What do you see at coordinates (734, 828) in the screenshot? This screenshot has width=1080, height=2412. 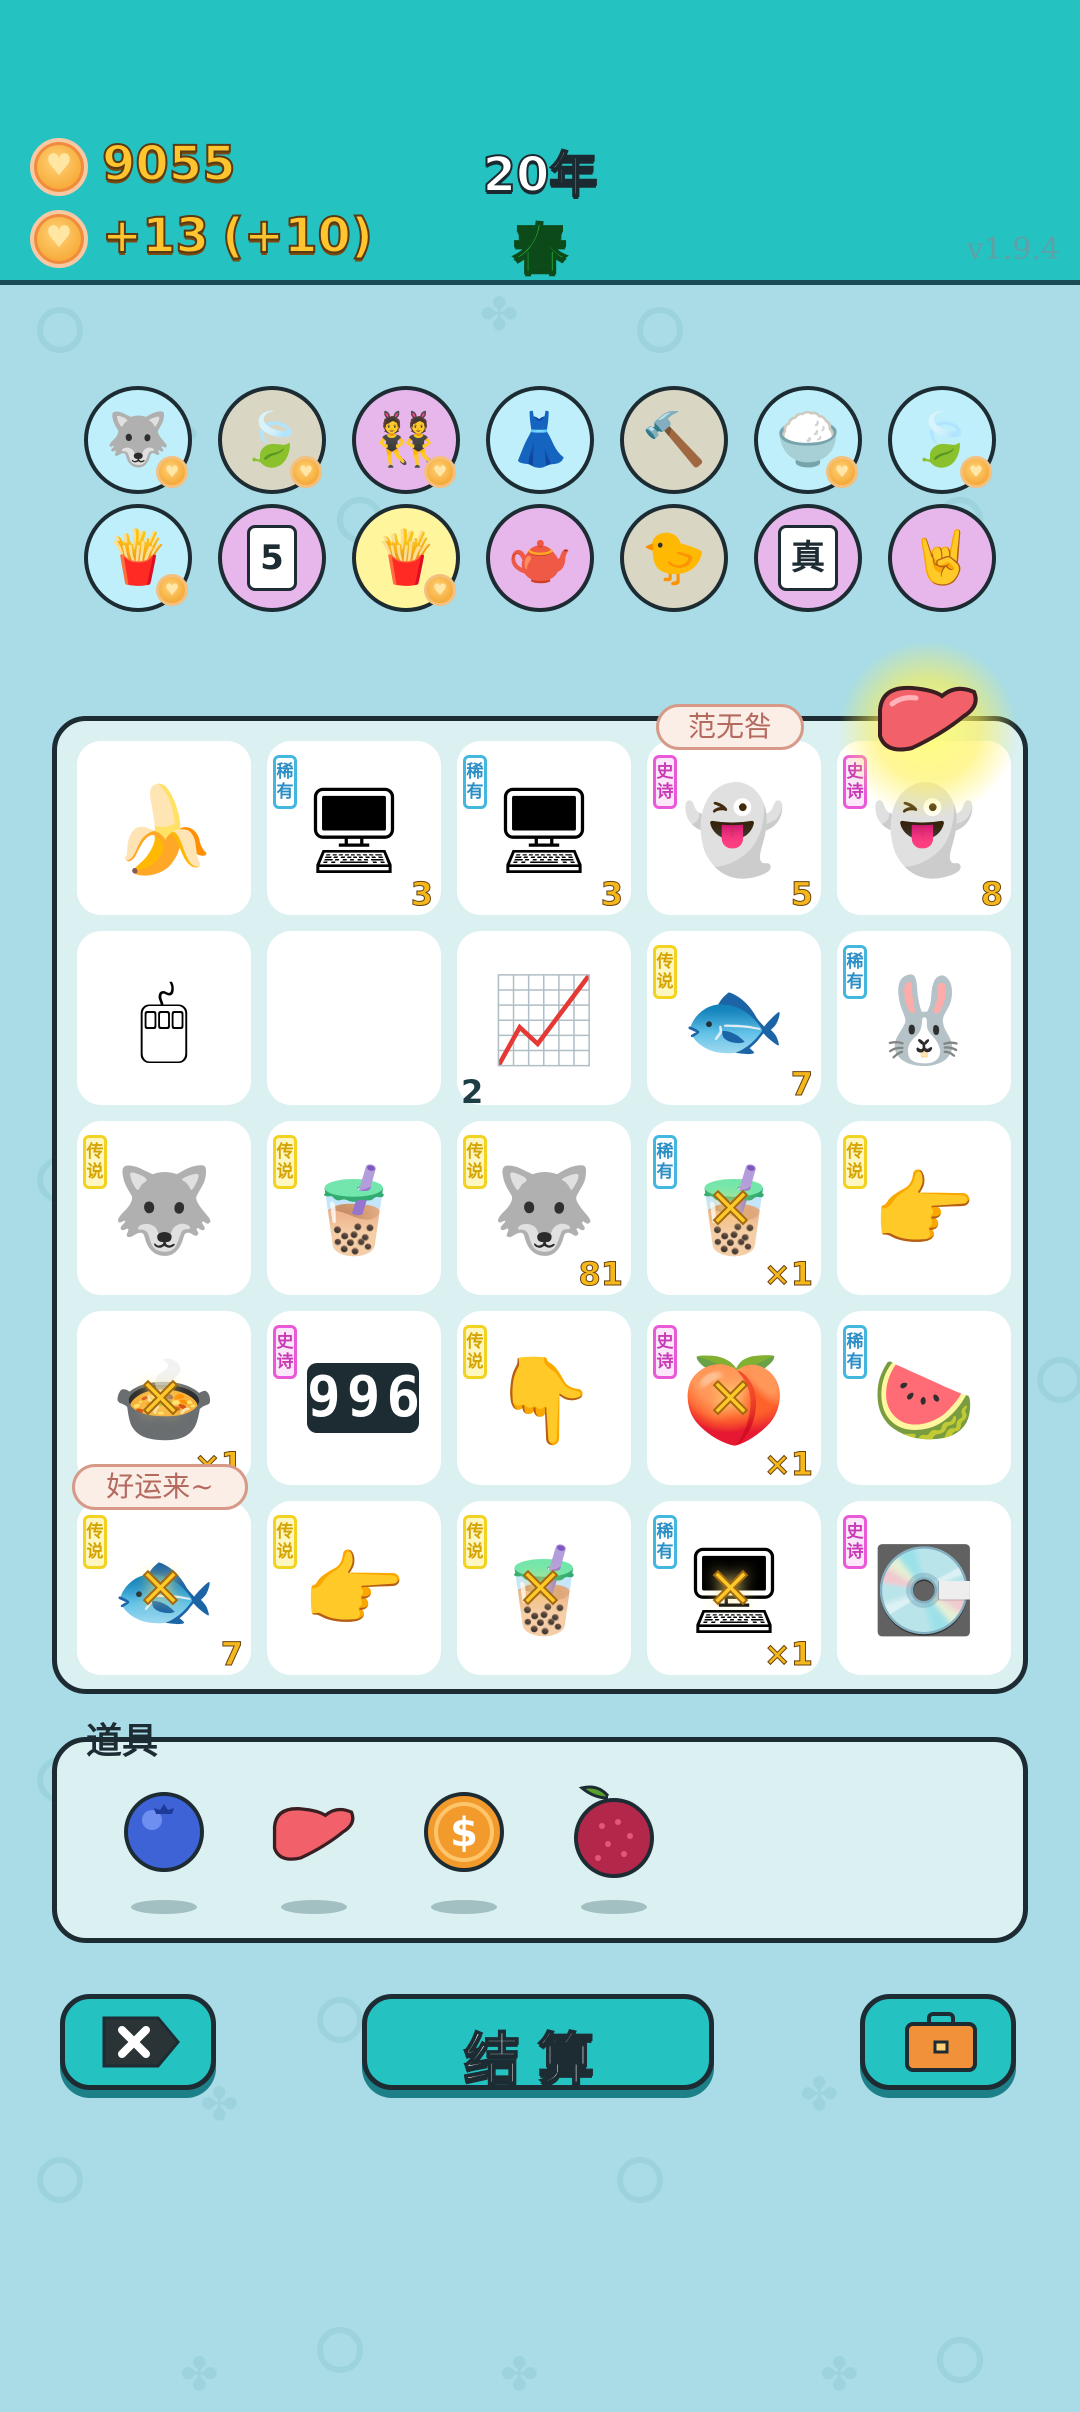 I see `board-cell: 👻 史诗 5` at bounding box center [734, 828].